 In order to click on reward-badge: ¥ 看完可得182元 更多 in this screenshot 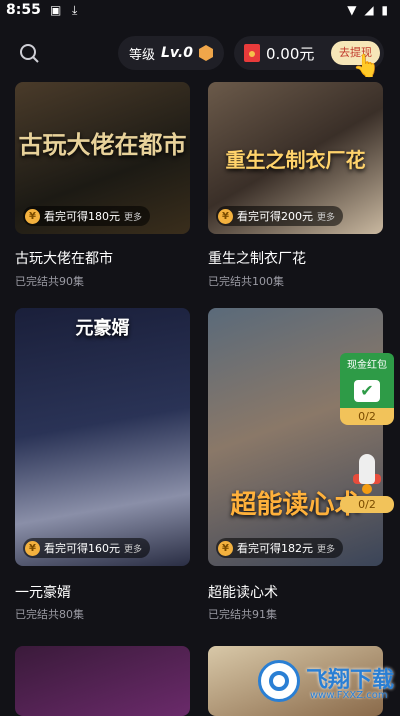, I will do `click(280, 548)`.